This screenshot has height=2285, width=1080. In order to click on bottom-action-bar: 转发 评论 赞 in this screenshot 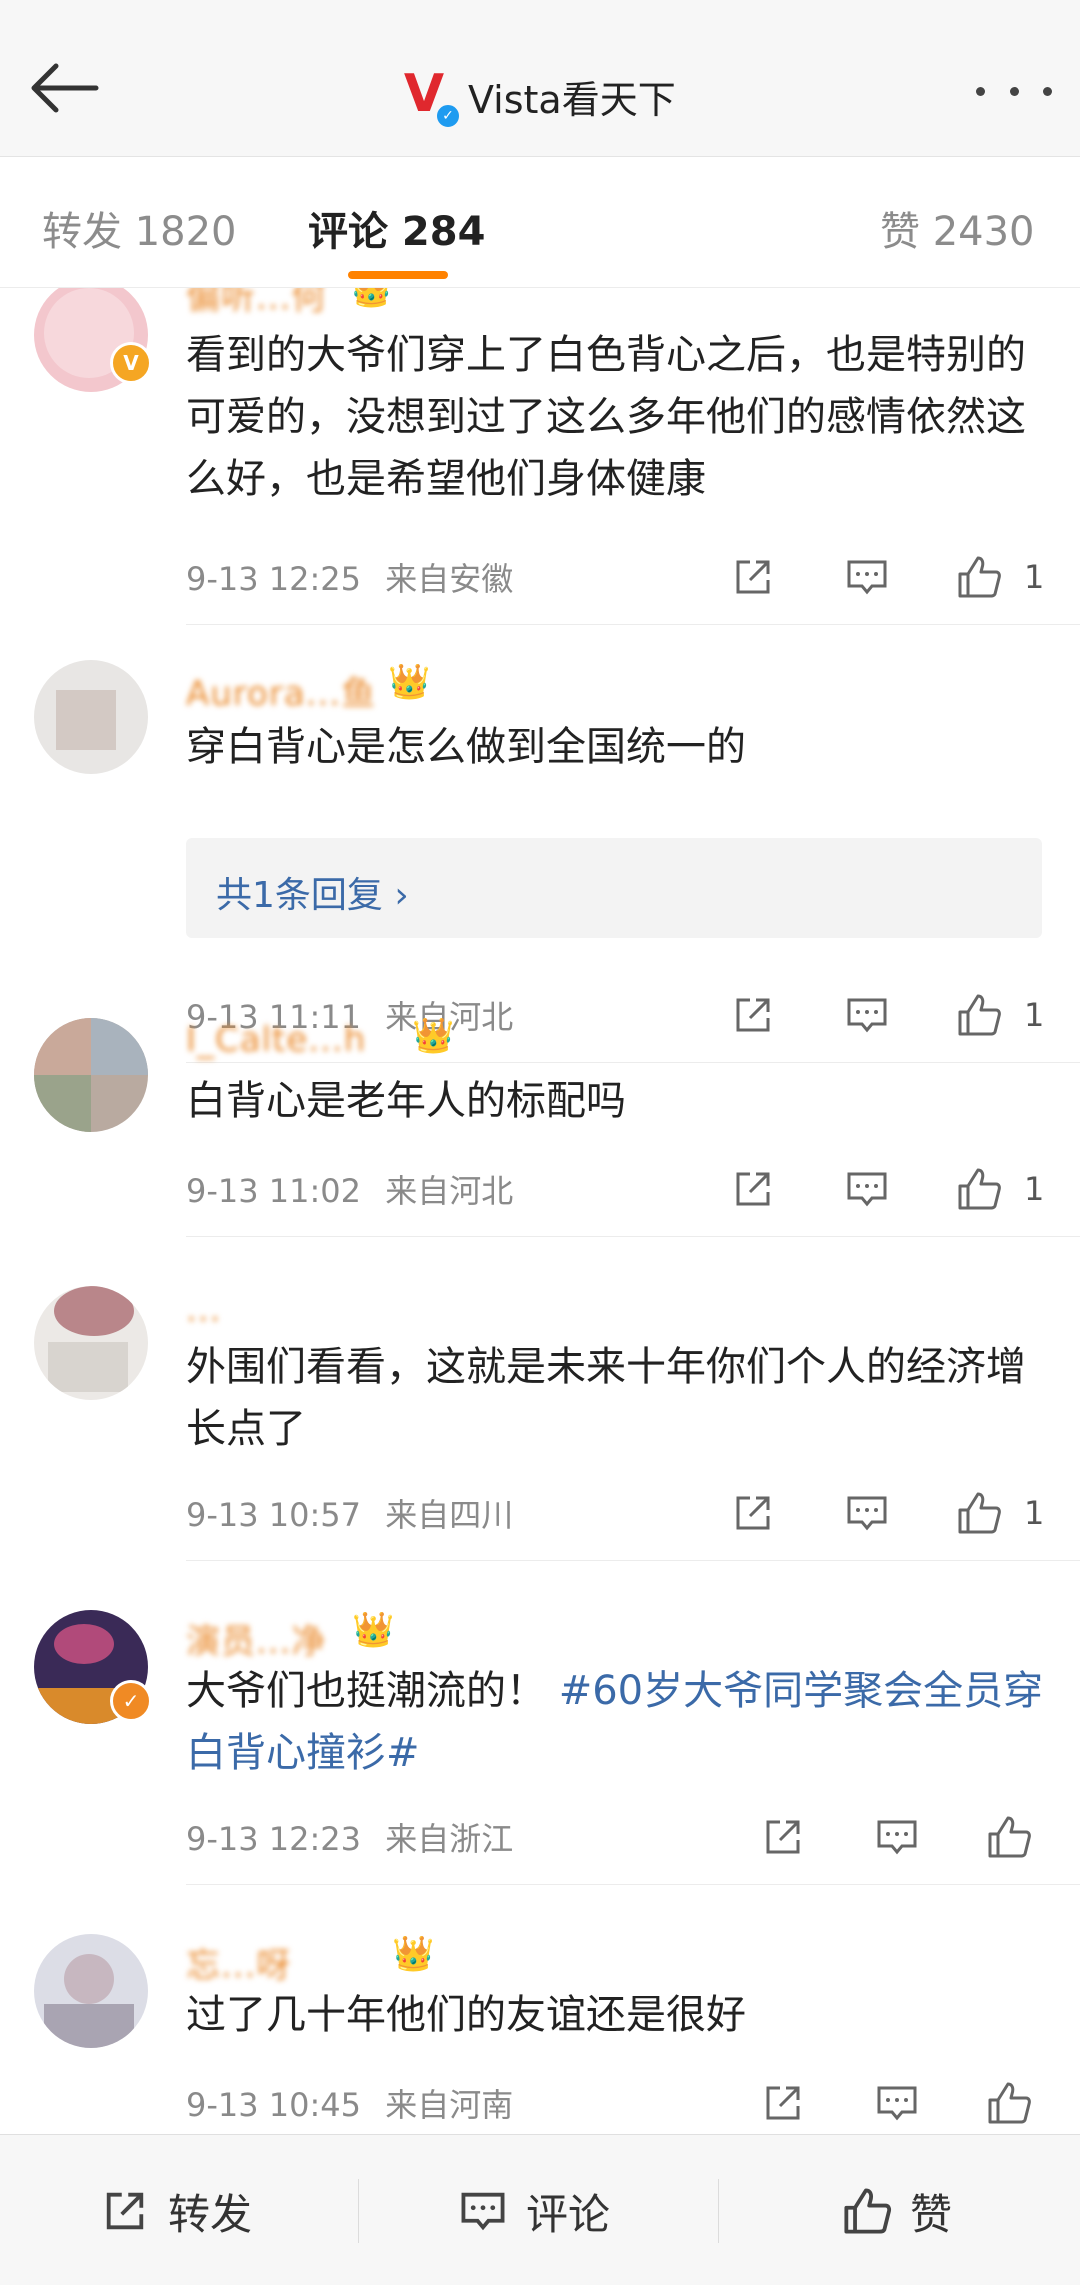, I will do `click(540, 2209)`.